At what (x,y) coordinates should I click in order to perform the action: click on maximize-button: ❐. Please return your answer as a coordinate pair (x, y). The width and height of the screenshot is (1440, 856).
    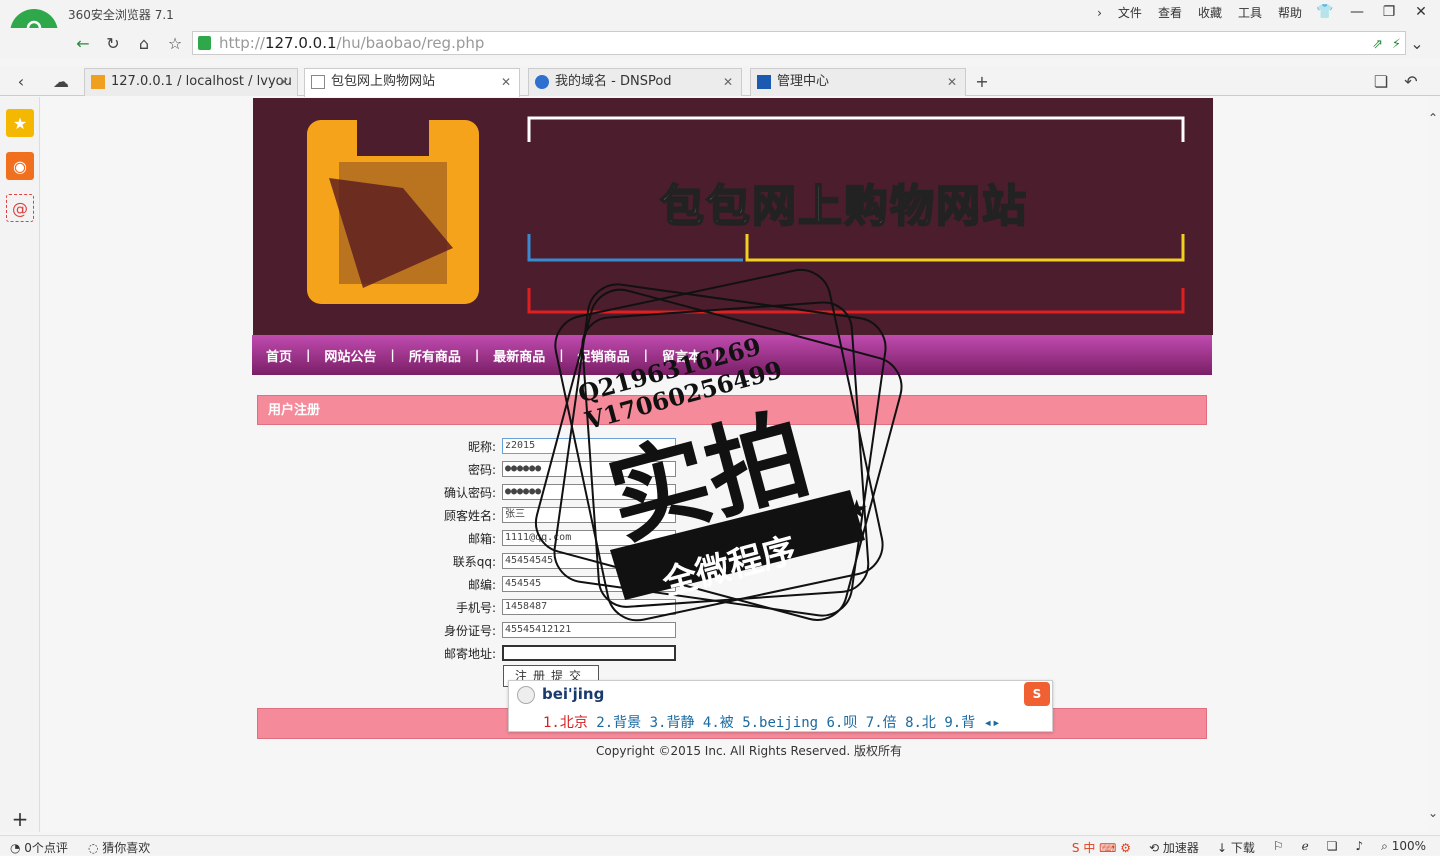
    Looking at the image, I should click on (1389, 12).